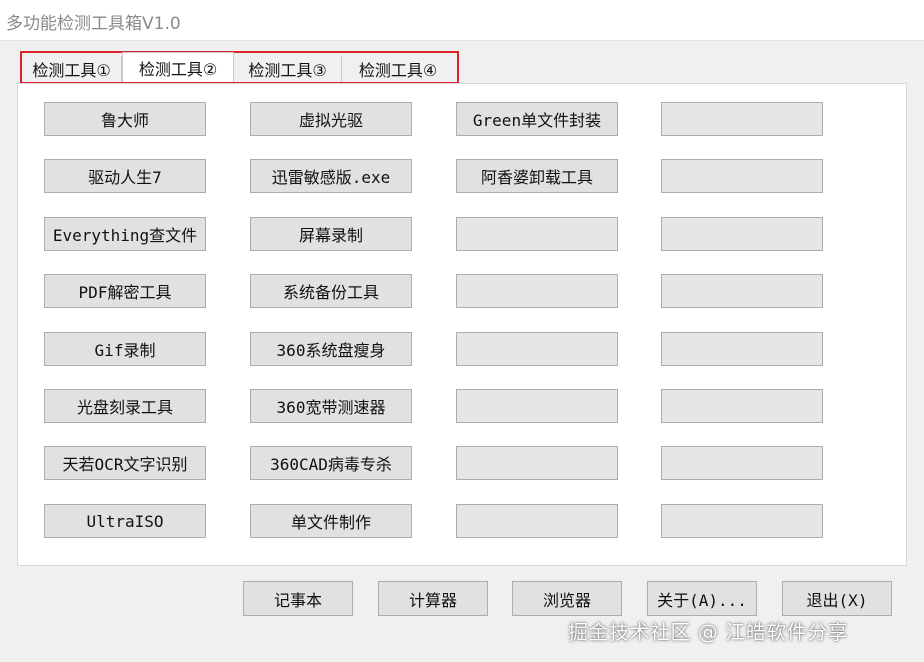 The image size is (924, 662). What do you see at coordinates (462, 20) in the screenshot?
I see `title-bar: 多功能检测工具箱V1.0` at bounding box center [462, 20].